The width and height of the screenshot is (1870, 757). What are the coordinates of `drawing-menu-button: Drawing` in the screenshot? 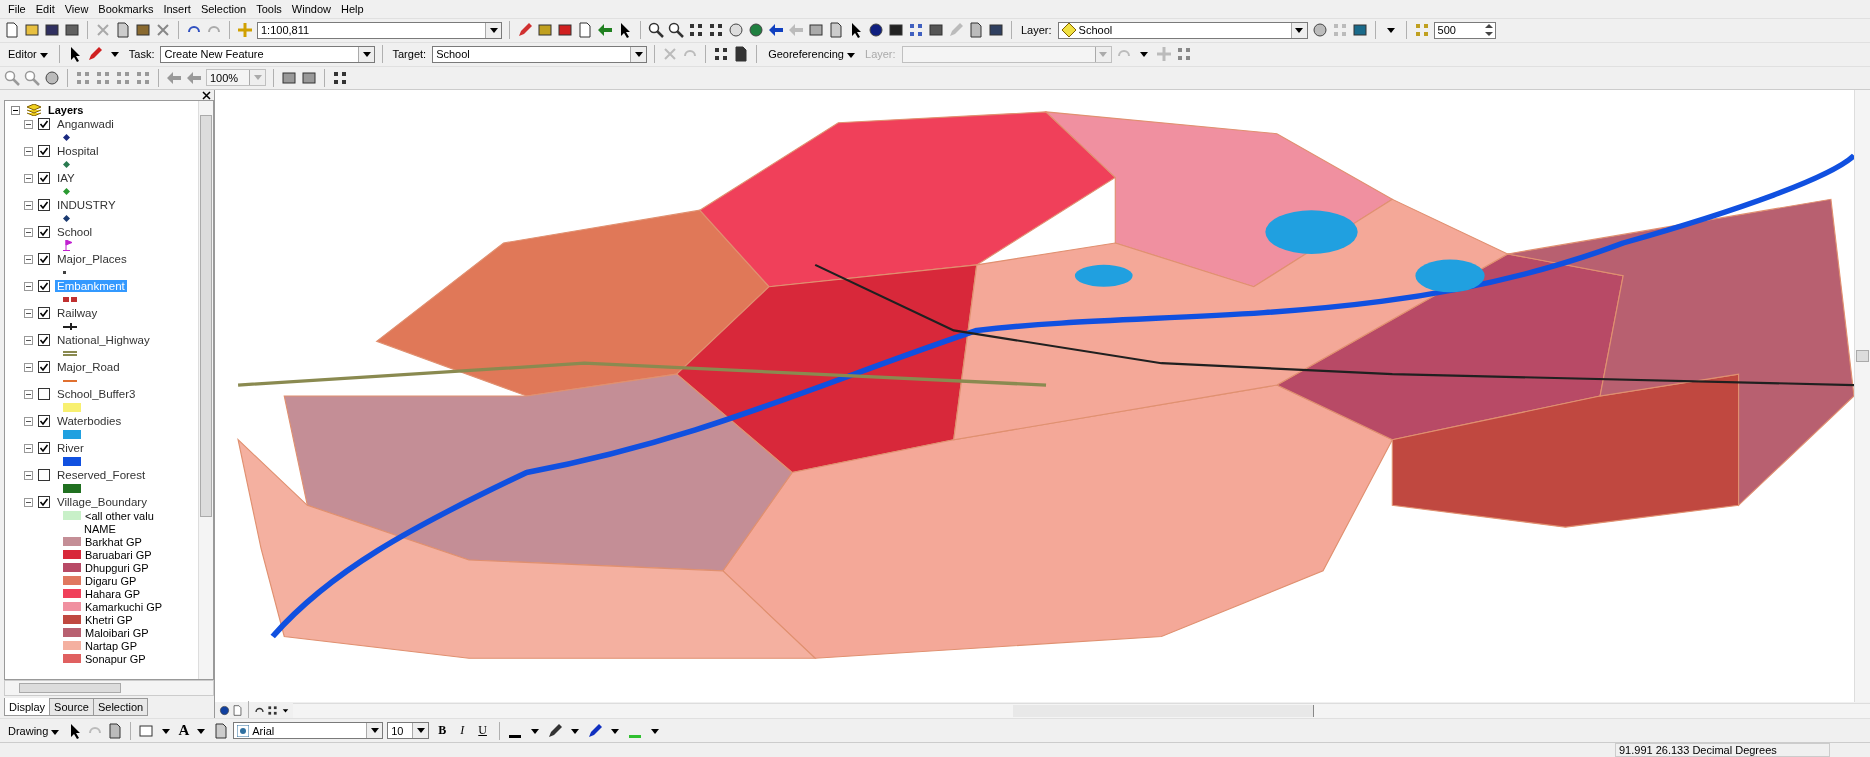 It's located at (34, 730).